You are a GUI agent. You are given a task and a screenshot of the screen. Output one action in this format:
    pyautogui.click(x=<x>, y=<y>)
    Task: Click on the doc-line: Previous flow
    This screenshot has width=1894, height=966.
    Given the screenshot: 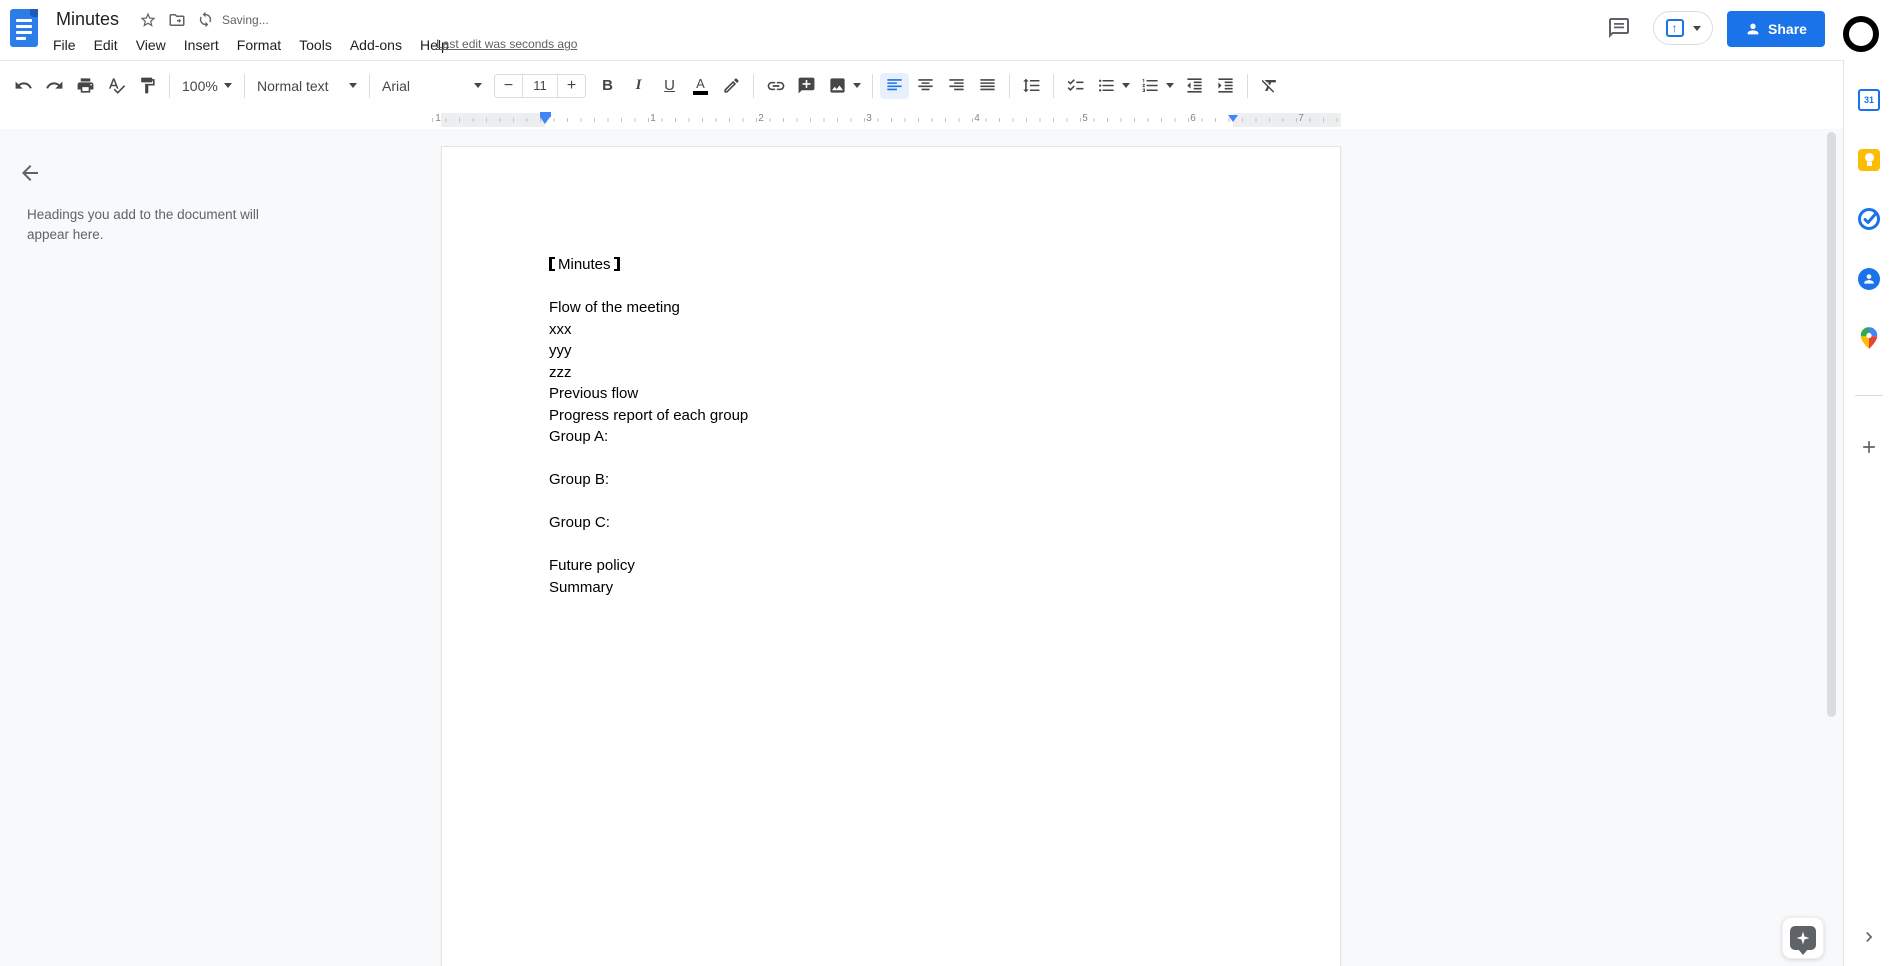 What is the action you would take?
    pyautogui.click(x=892, y=394)
    